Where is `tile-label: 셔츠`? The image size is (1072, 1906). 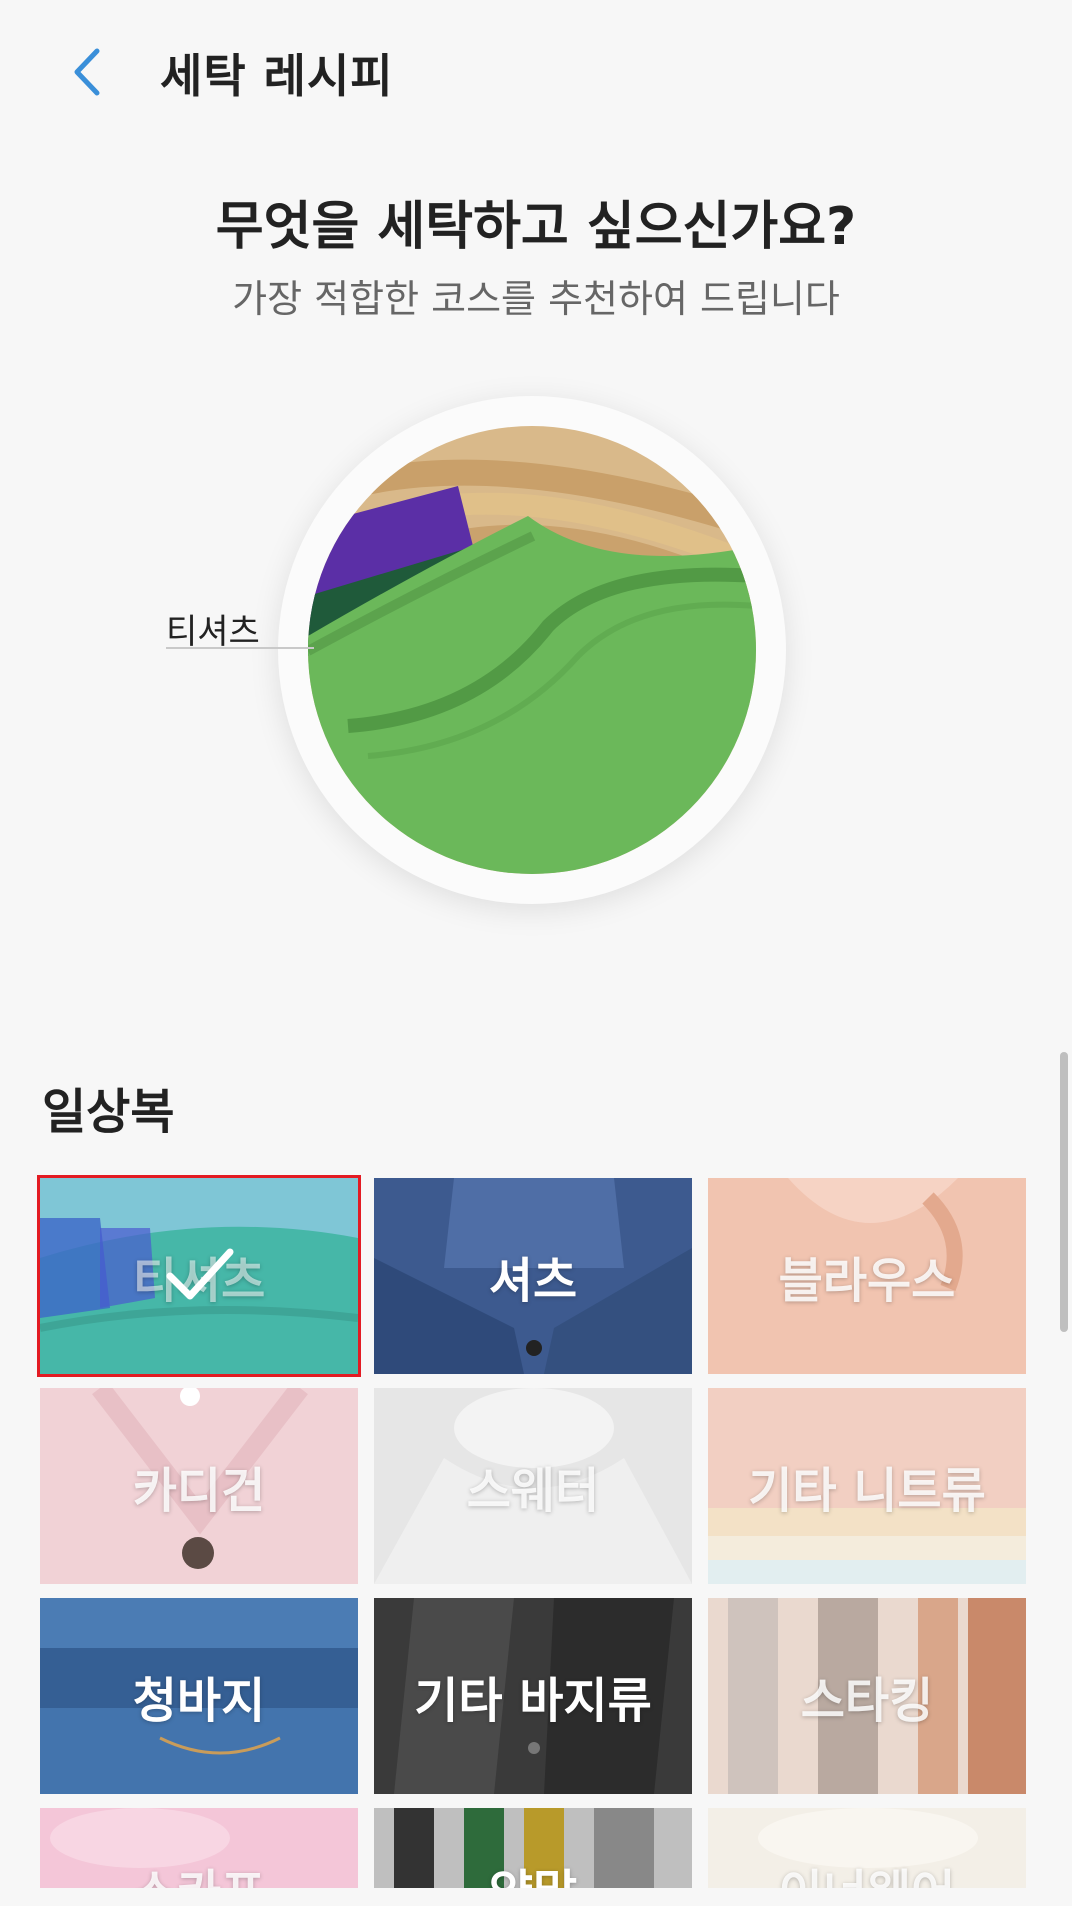 tile-label: 셔츠 is located at coordinates (533, 1281).